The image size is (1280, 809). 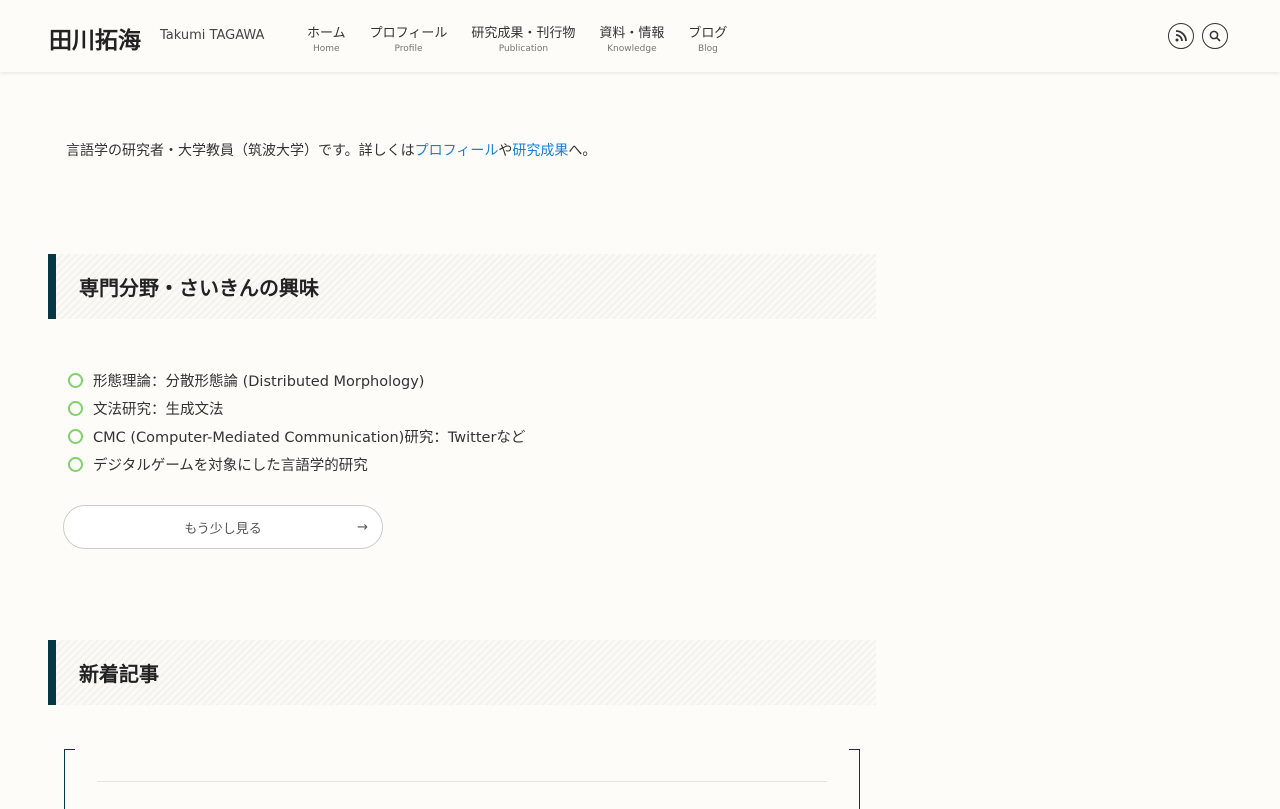 I want to click on list-item: デジタルゲームを対象にした言語学的研究, so click(x=296, y=464).